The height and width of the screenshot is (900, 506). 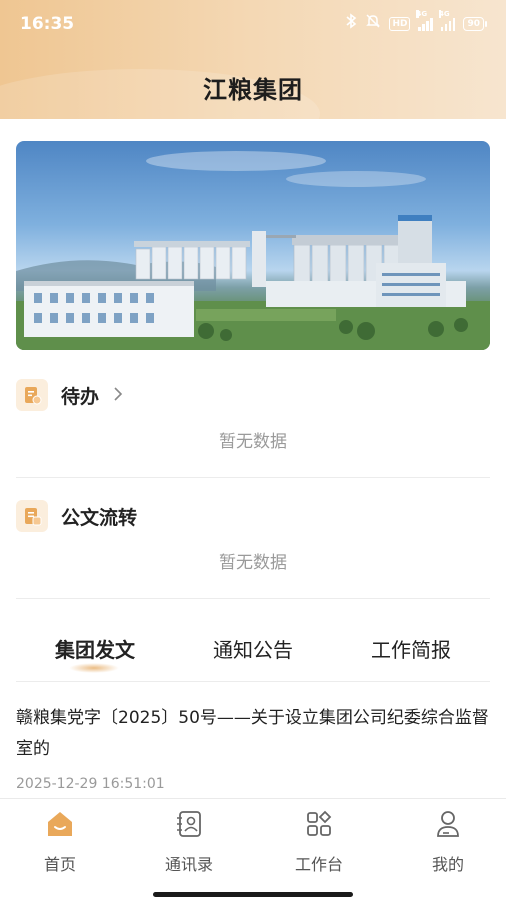 What do you see at coordinates (411, 648) in the screenshot?
I see `tab-work-briefs: 工作简报` at bounding box center [411, 648].